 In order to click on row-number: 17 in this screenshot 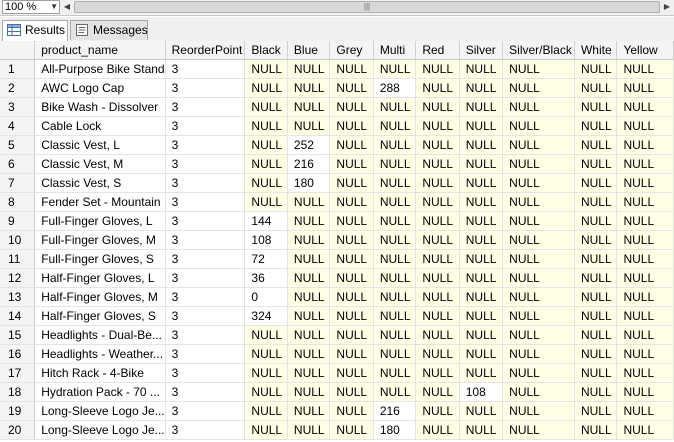, I will do `click(18, 373)`.